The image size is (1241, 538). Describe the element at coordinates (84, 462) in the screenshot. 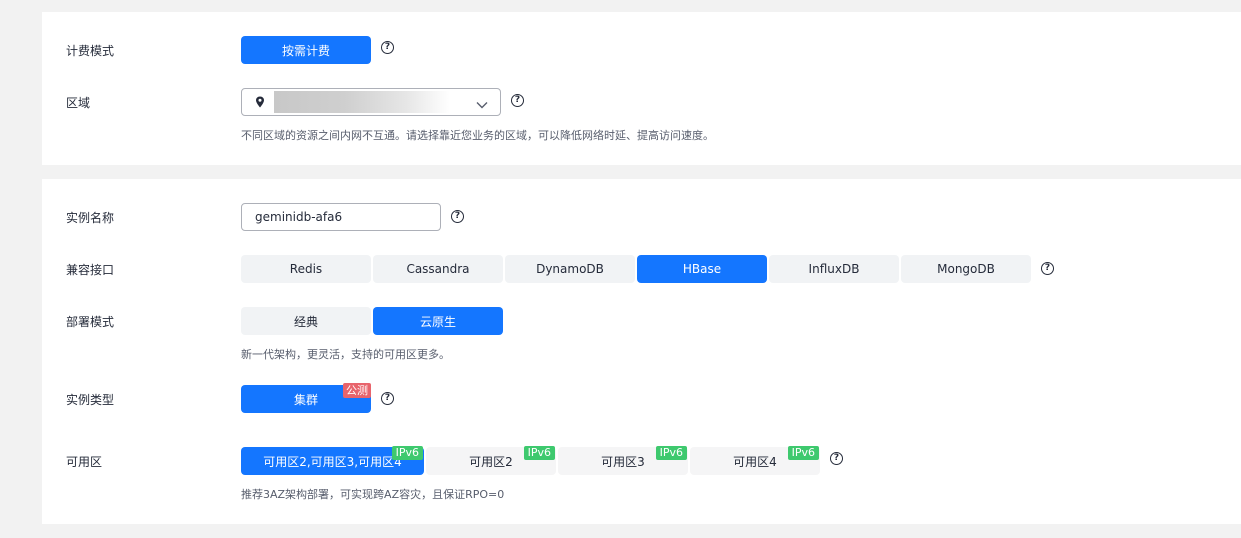

I see `az-label: 可用区` at that location.